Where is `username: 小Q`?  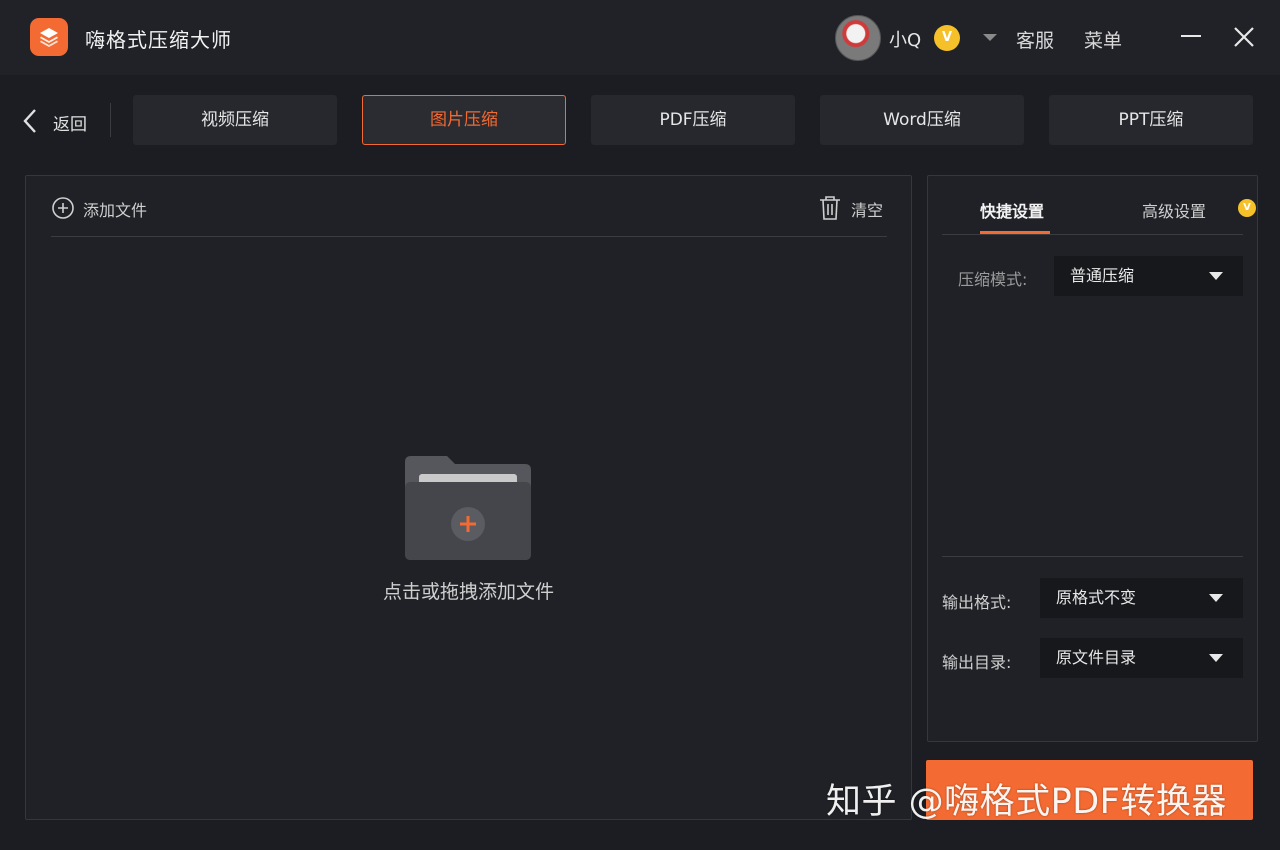 username: 小Q is located at coordinates (905, 39).